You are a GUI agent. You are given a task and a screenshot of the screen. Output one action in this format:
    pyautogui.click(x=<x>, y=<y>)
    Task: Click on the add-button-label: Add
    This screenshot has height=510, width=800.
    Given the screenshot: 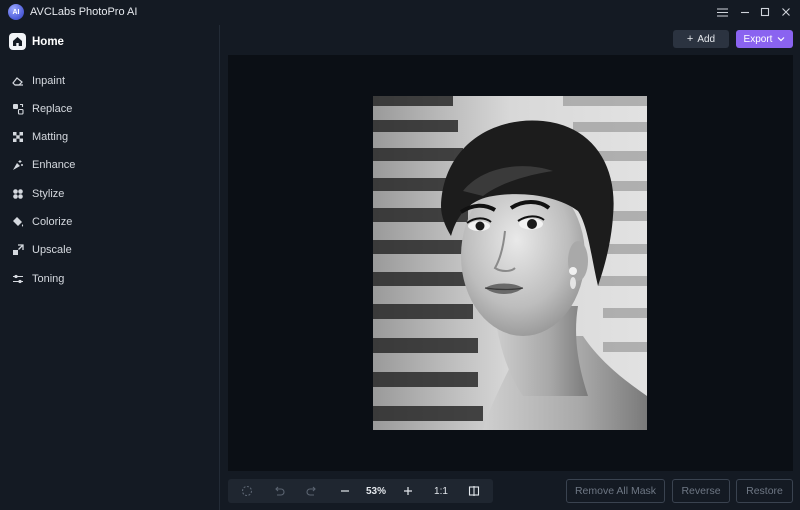 What is the action you would take?
    pyautogui.click(x=706, y=39)
    